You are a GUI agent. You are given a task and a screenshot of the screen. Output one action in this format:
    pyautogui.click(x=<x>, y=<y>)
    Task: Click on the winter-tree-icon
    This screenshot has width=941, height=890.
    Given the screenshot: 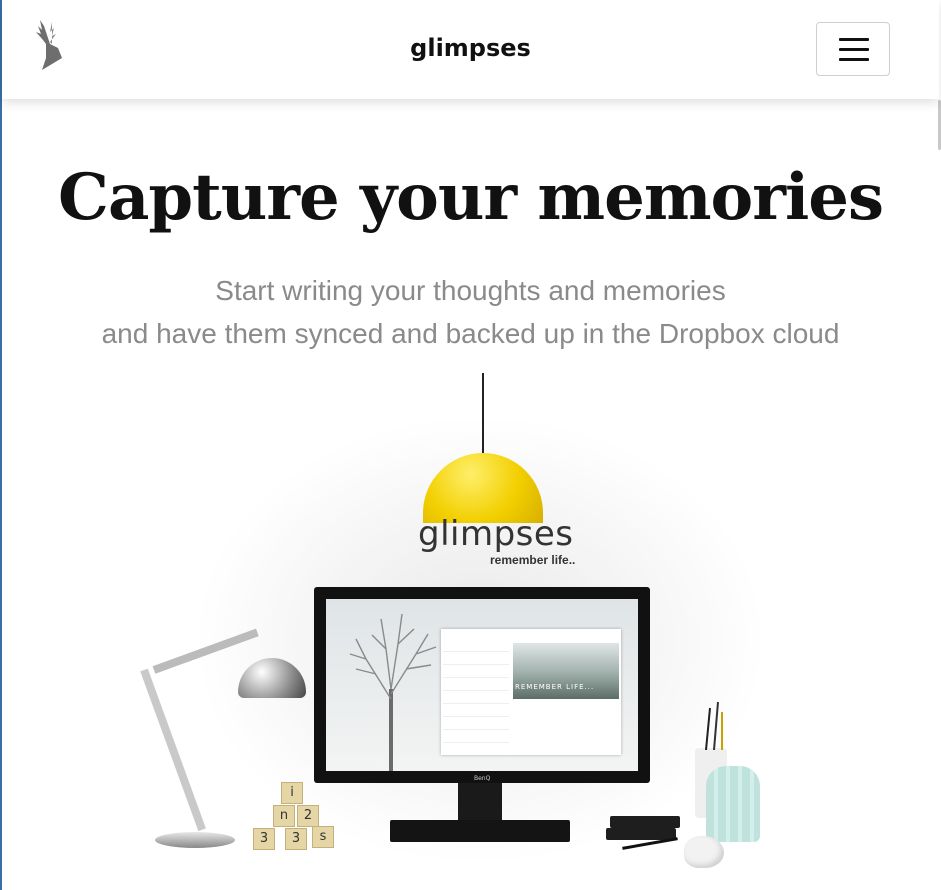 What is the action you would take?
    pyautogui.click(x=393, y=692)
    